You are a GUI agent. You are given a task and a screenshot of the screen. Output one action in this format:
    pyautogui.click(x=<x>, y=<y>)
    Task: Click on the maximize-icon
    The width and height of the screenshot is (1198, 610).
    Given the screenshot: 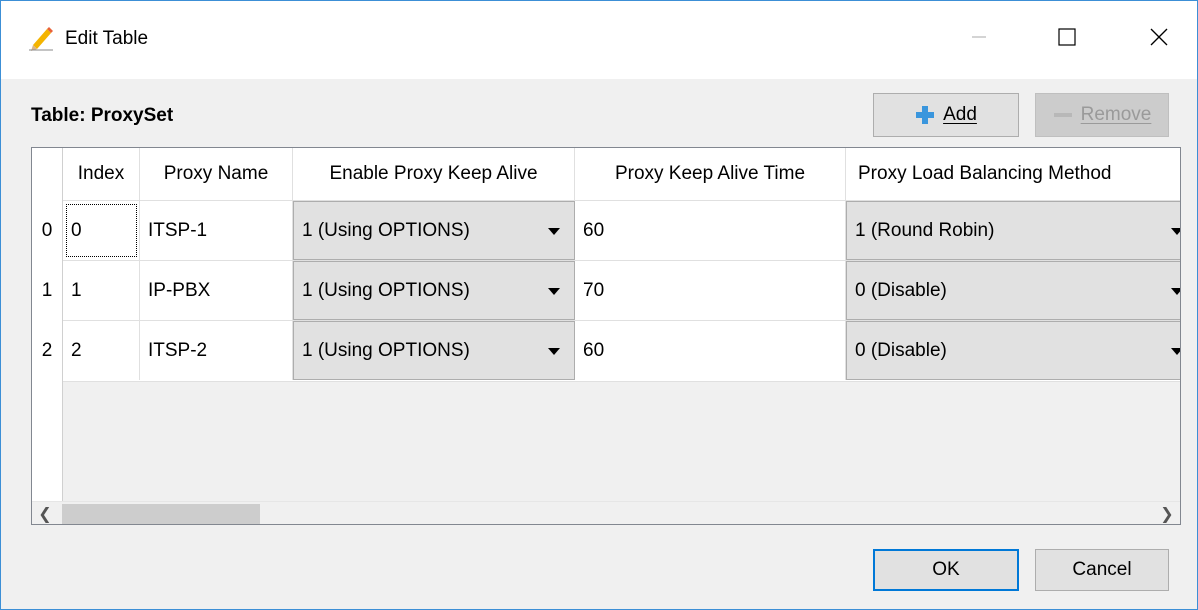 What is the action you would take?
    pyautogui.click(x=1067, y=37)
    